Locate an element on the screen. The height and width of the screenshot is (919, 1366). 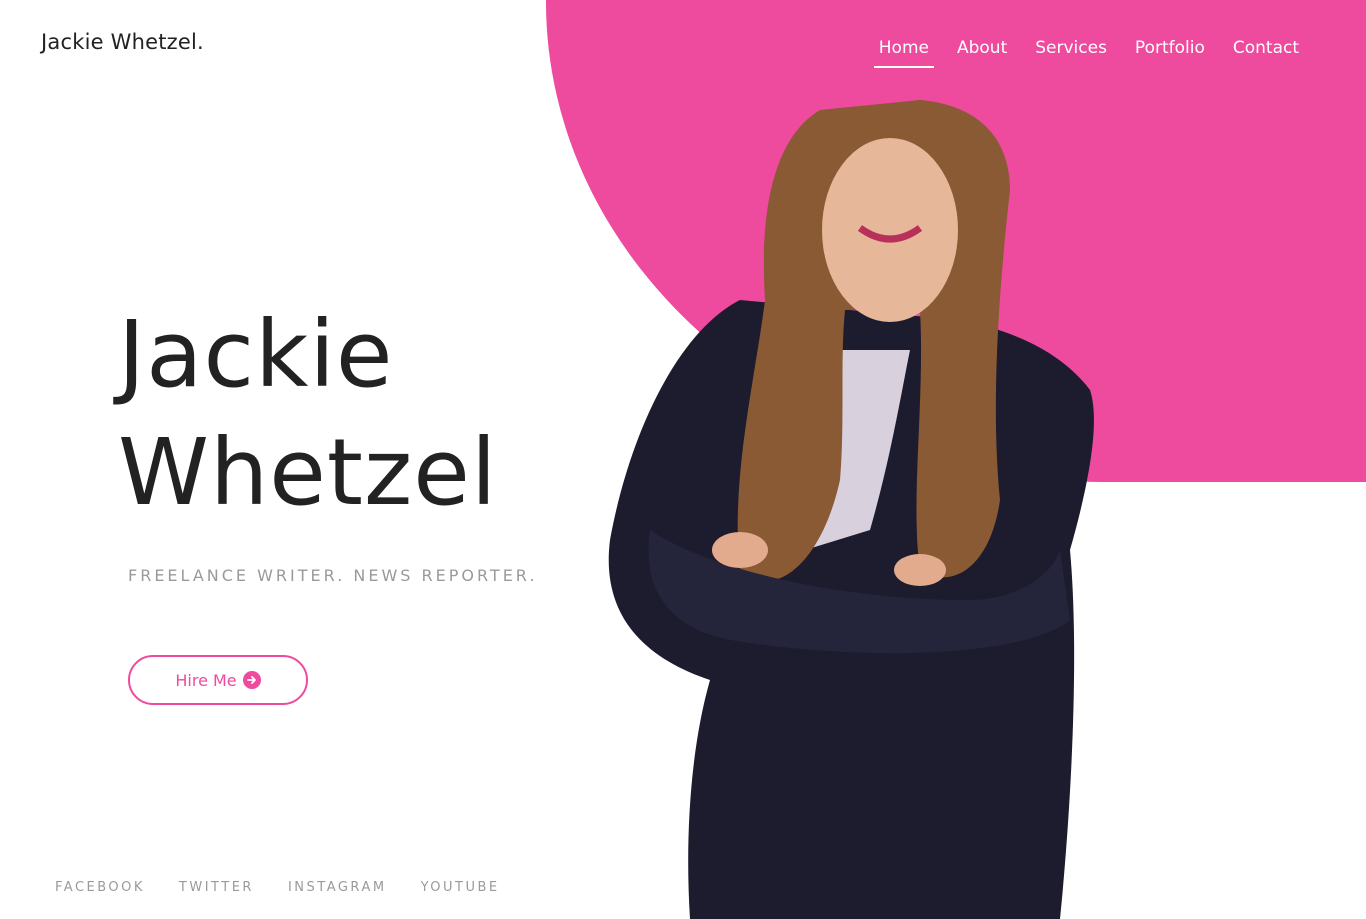
social-facebook: FACEBOOK is located at coordinates (100, 887).